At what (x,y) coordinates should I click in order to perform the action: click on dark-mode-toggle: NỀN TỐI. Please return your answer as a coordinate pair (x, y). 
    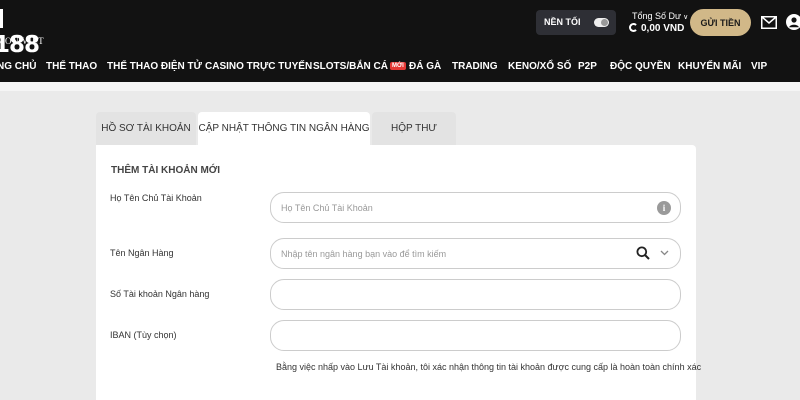
    Looking at the image, I should click on (576, 22).